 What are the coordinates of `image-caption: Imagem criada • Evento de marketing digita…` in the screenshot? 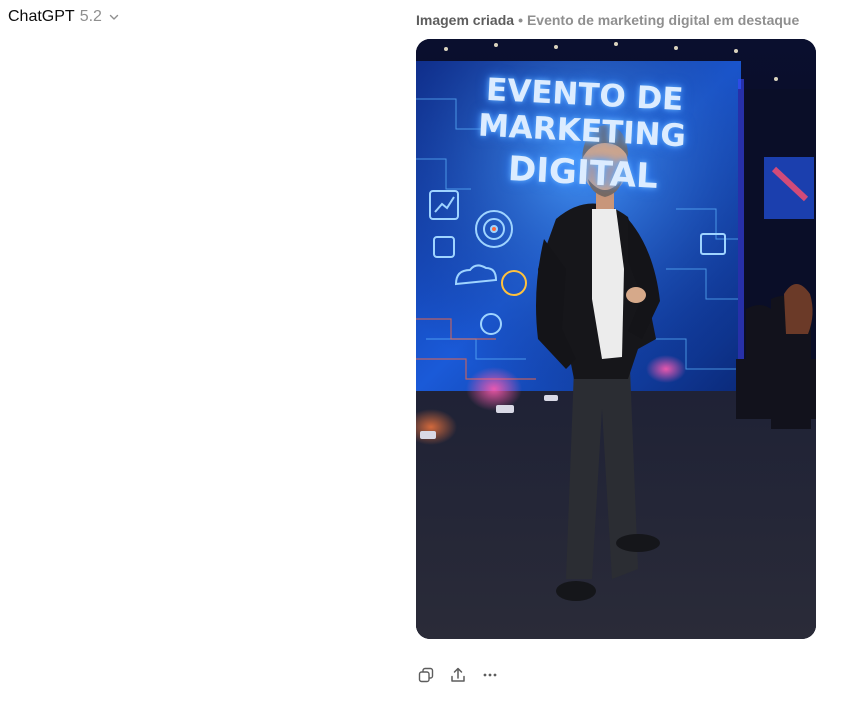 It's located at (607, 20).